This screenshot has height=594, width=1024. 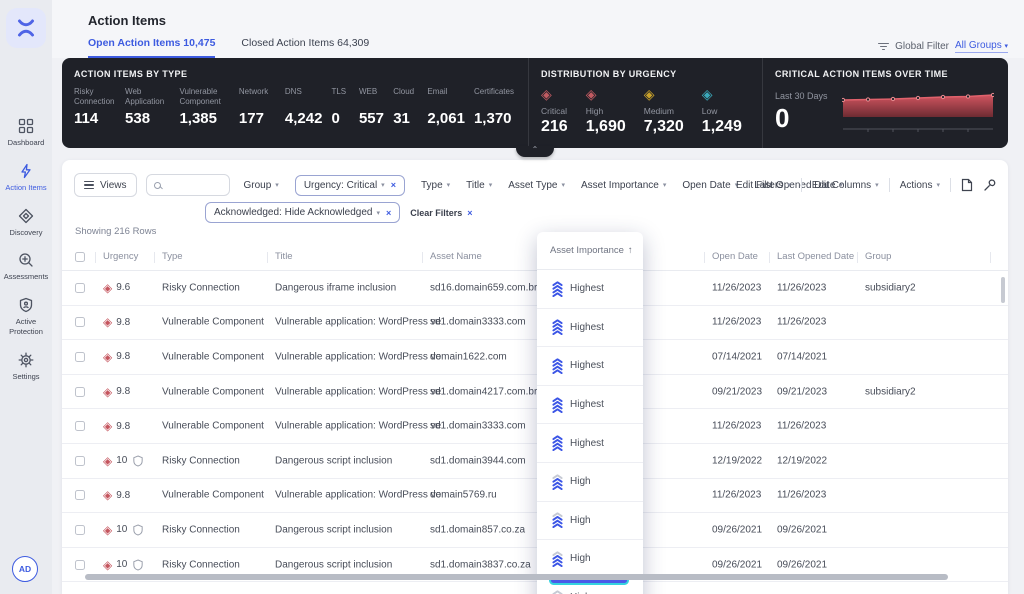 What do you see at coordinates (187, 185) in the screenshot?
I see `search-input` at bounding box center [187, 185].